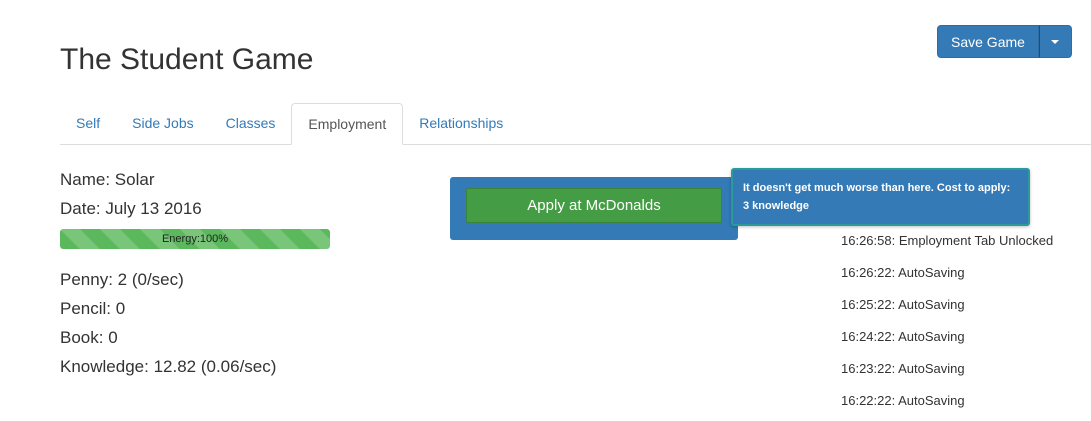 The height and width of the screenshot is (421, 1091). What do you see at coordinates (903, 368) in the screenshot?
I see `log-entry: 16:23:22: AutoSaving` at bounding box center [903, 368].